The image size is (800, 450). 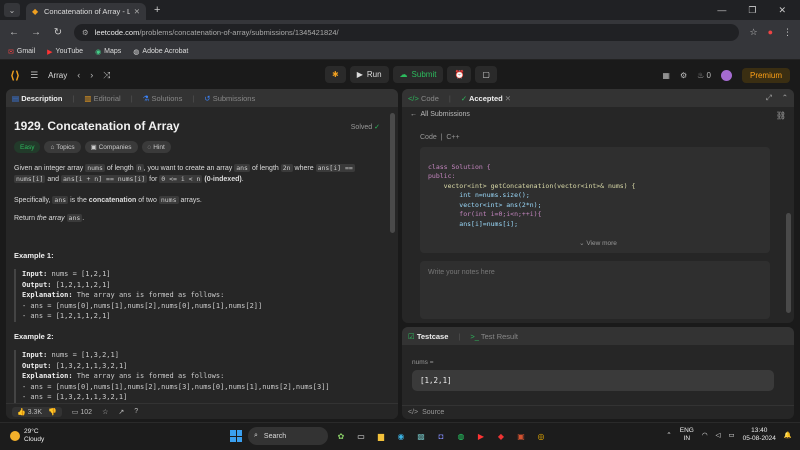 What do you see at coordinates (718, 435) in the screenshot?
I see `volume-icon: ◁` at bounding box center [718, 435].